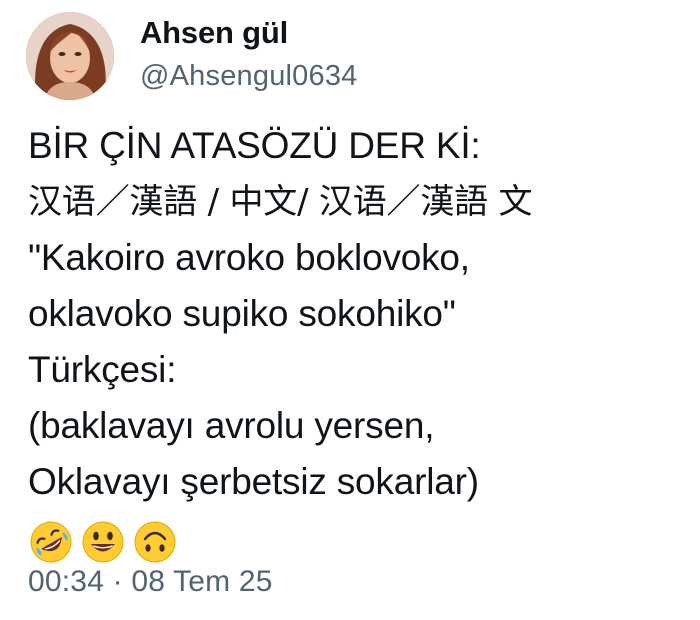 The image size is (700, 620). I want to click on text-line: 汉语／漢語 / 中文/ 汉语／漢語 文, so click(280, 202).